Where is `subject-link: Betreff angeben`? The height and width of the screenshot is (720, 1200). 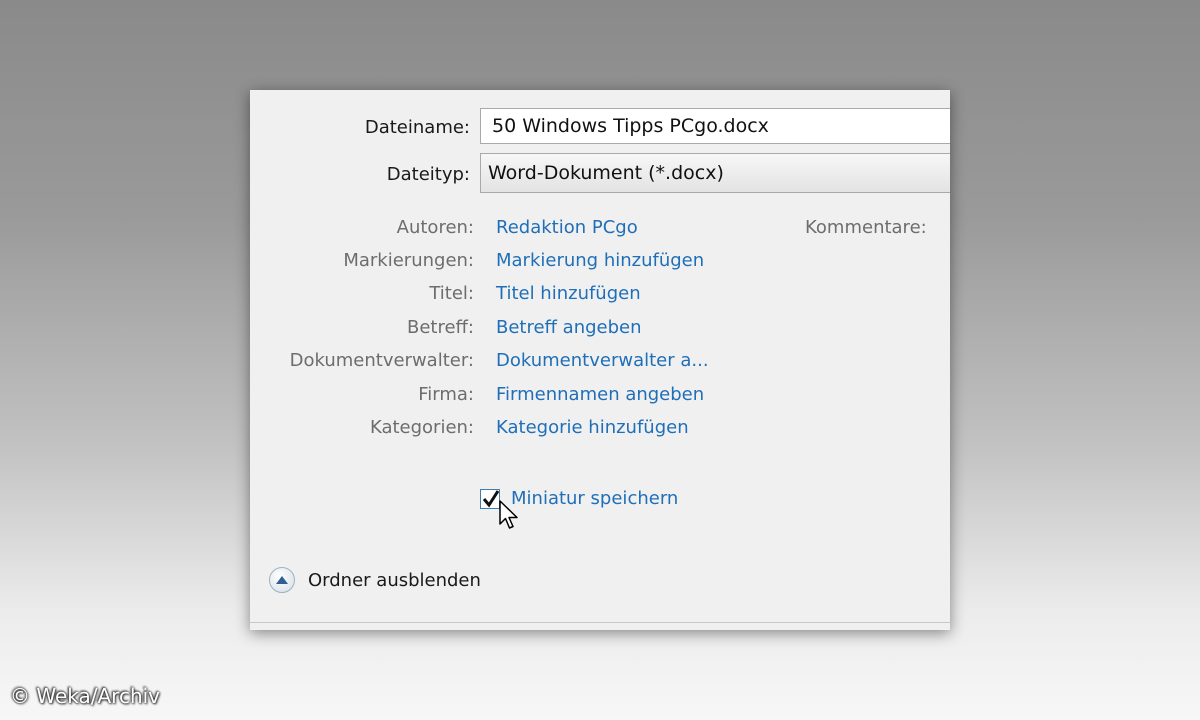
subject-link: Betreff angeben is located at coordinates (569, 327).